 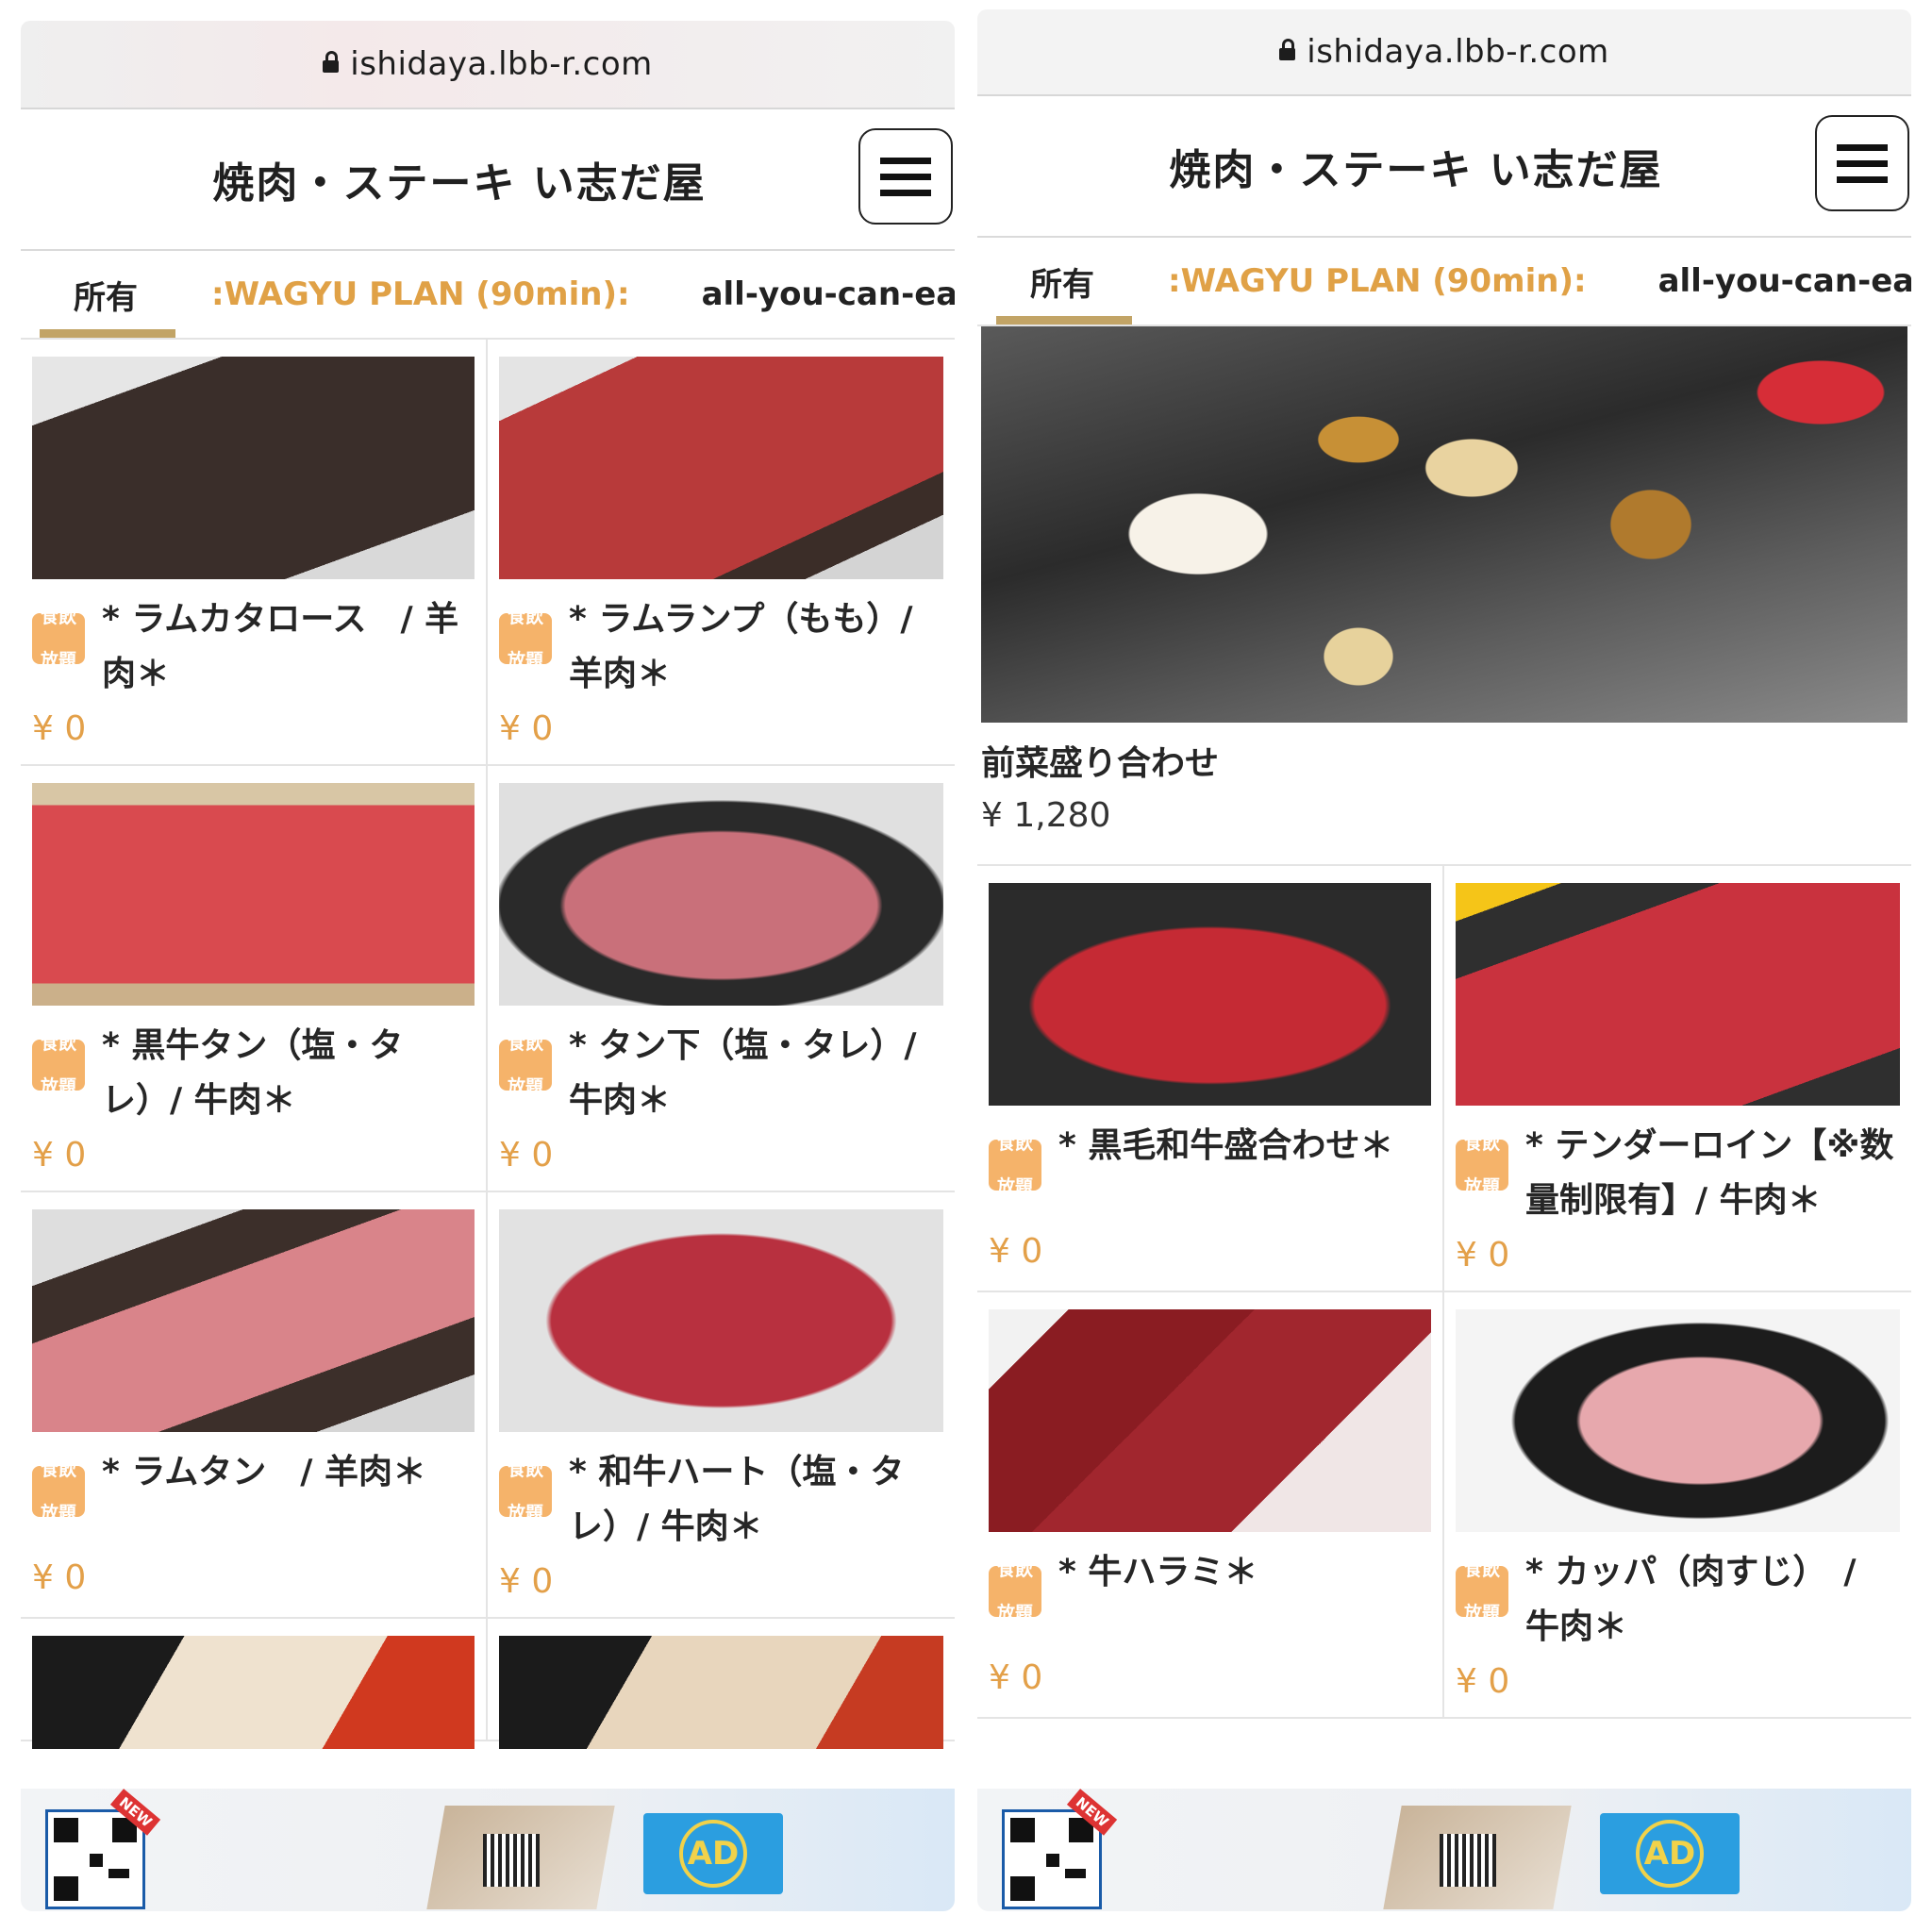 What do you see at coordinates (1210, 1172) in the screenshot?
I see `item-name-row: 食飲 放題 * 黒毛和牛盛合わせ＊` at bounding box center [1210, 1172].